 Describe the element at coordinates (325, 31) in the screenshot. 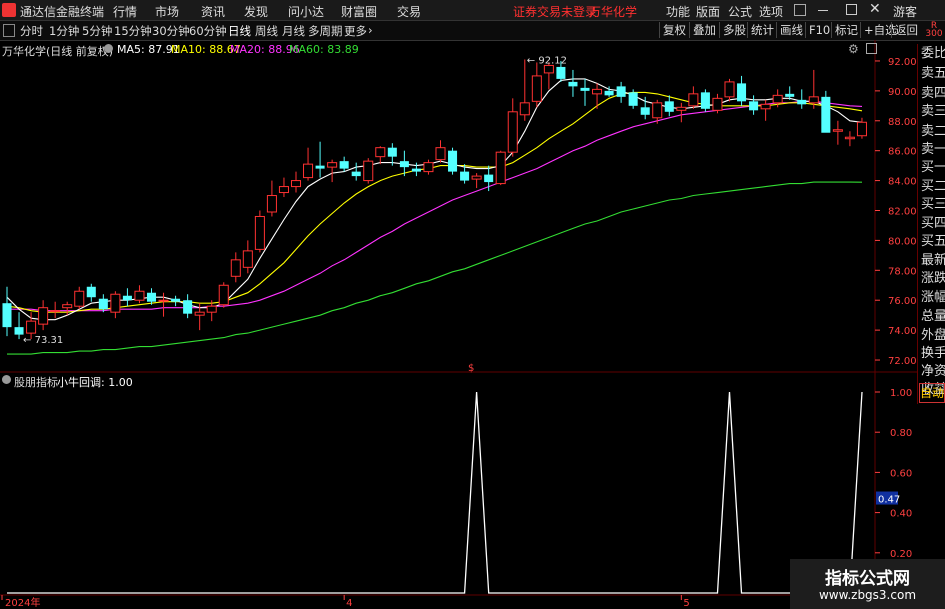

I see `period-tab-multi: 多周期` at that location.